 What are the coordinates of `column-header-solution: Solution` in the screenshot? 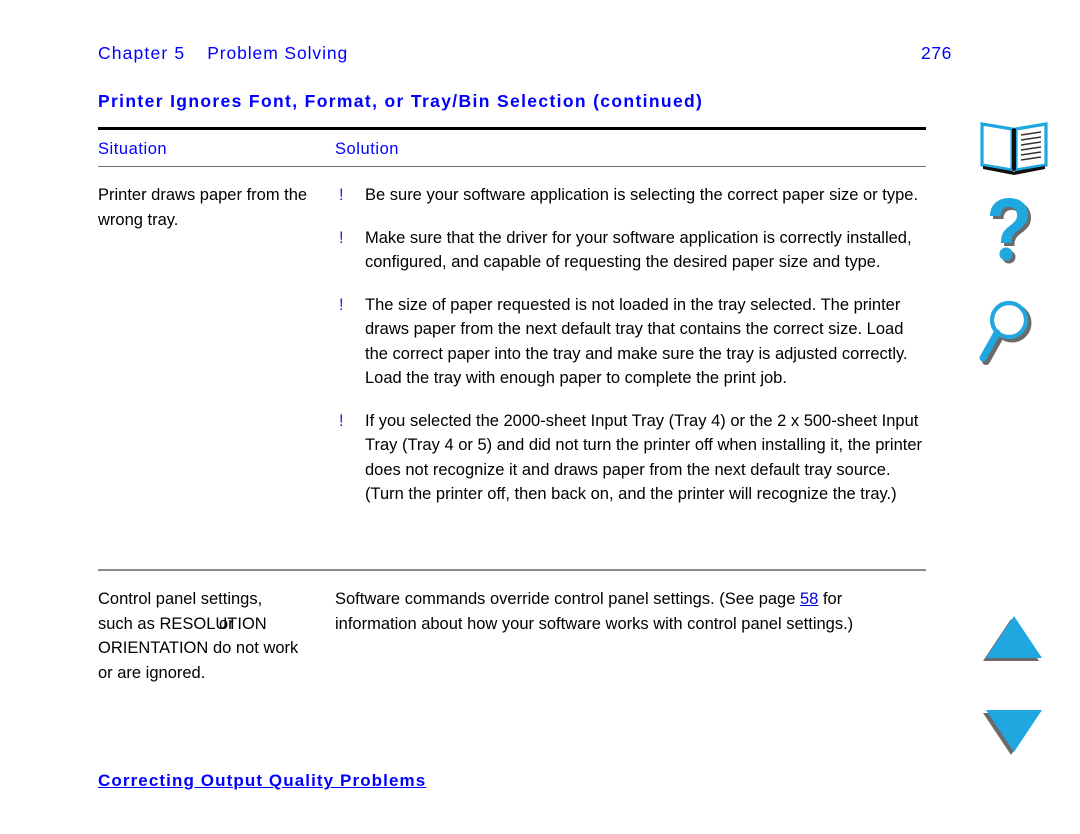 It's located at (367, 149).